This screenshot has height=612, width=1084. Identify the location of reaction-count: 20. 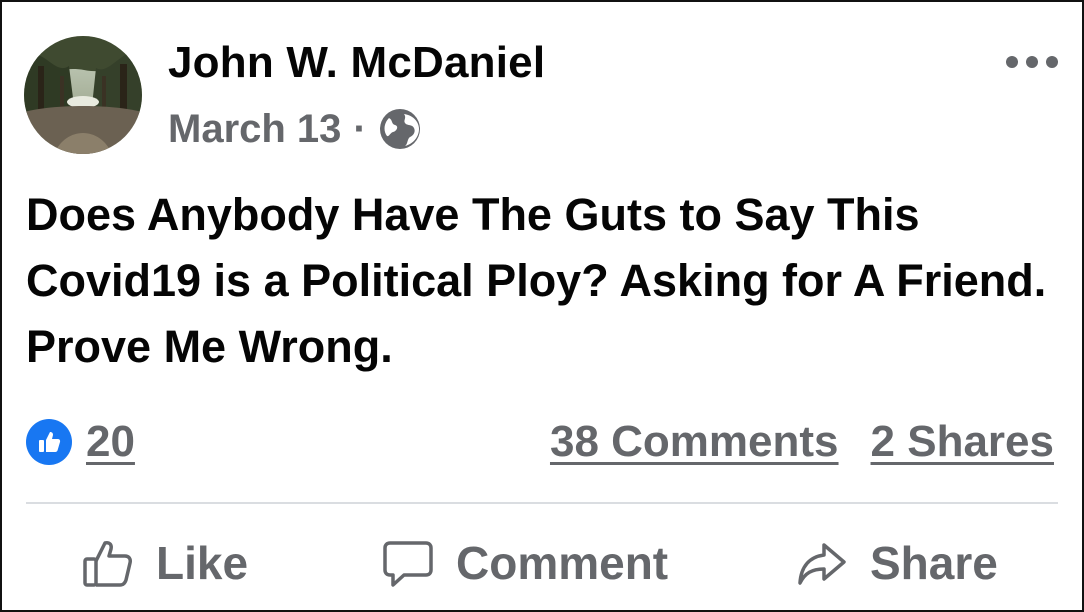
(110, 442).